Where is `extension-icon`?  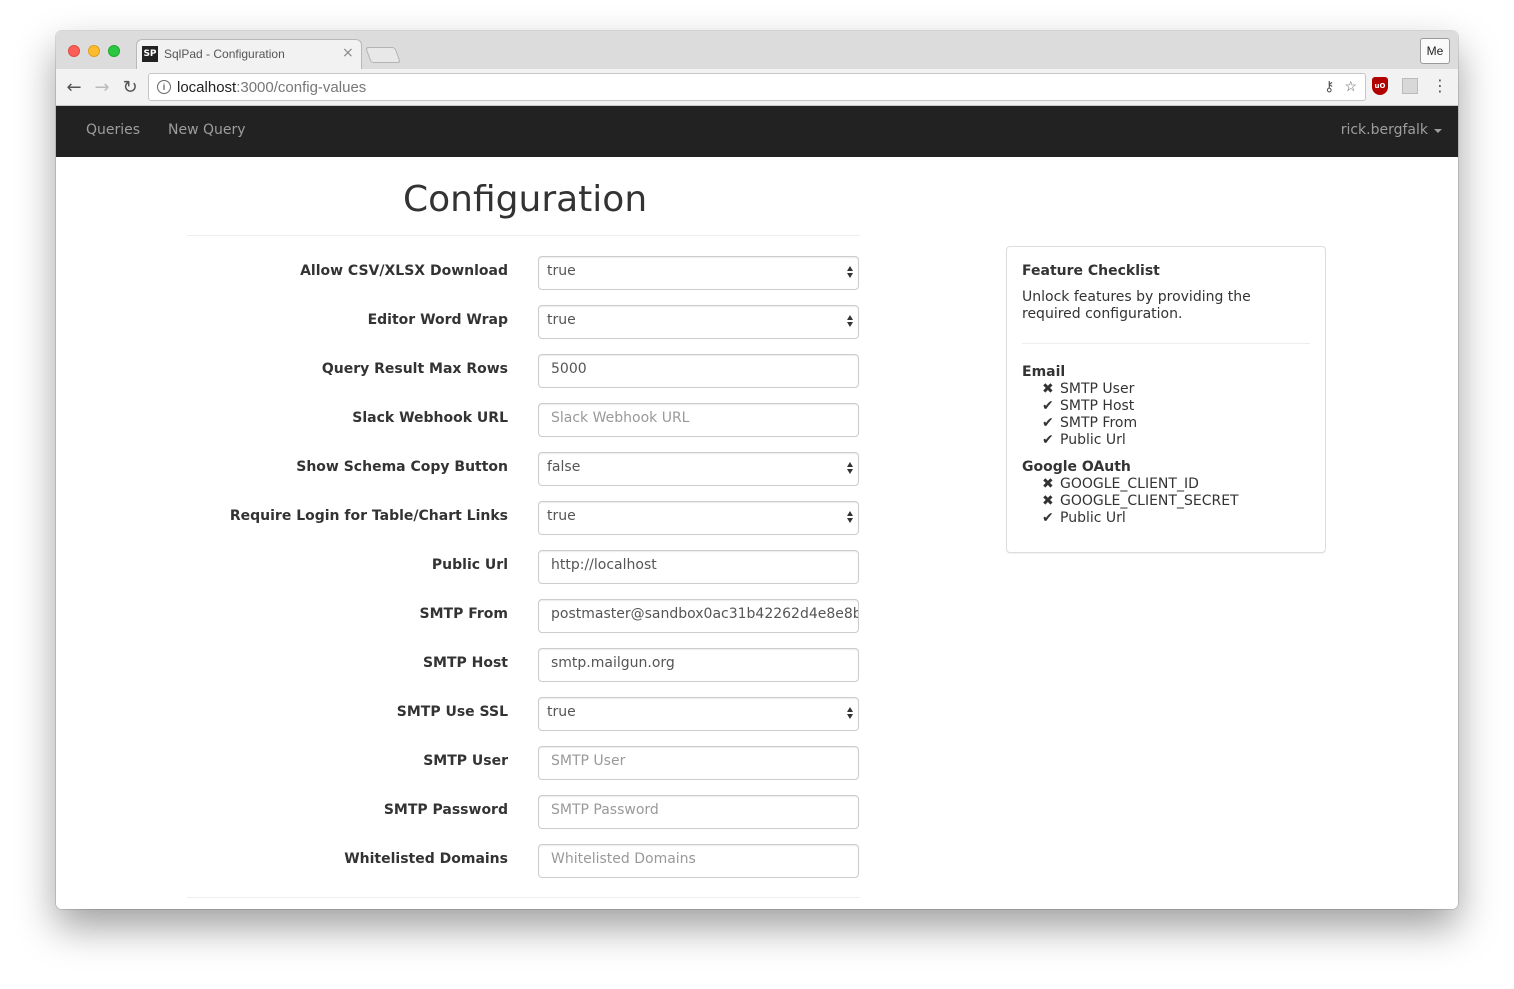
extension-icon is located at coordinates (1410, 86).